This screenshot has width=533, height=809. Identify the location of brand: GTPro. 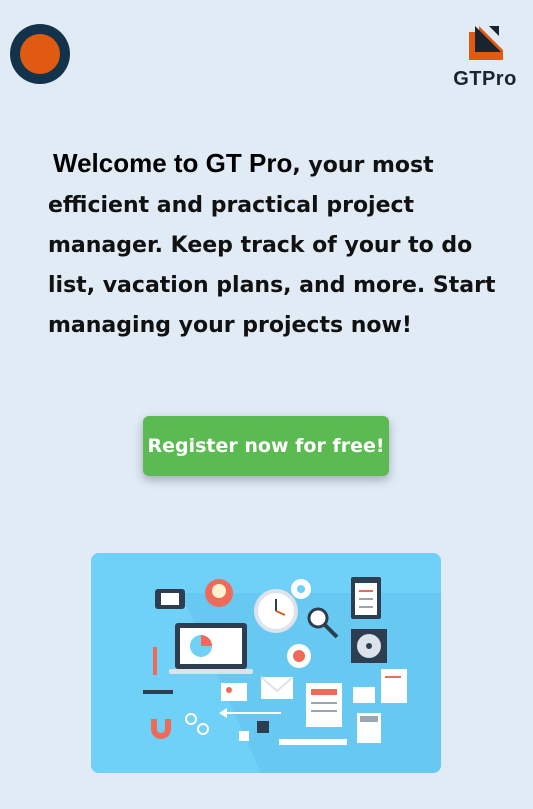
(485, 57).